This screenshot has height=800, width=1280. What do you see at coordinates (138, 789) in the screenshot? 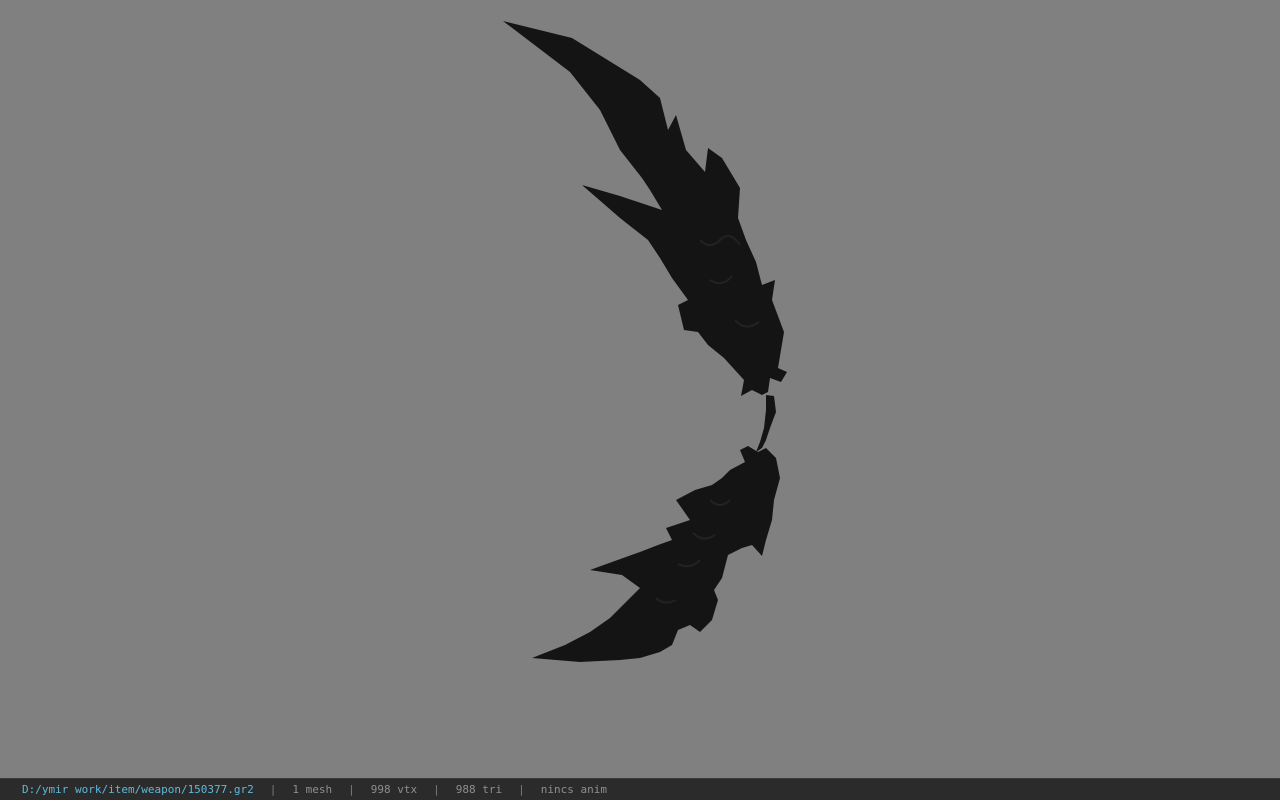
I see `file-path: D:/ymir work/item/weapon/150377.gr2` at bounding box center [138, 789].